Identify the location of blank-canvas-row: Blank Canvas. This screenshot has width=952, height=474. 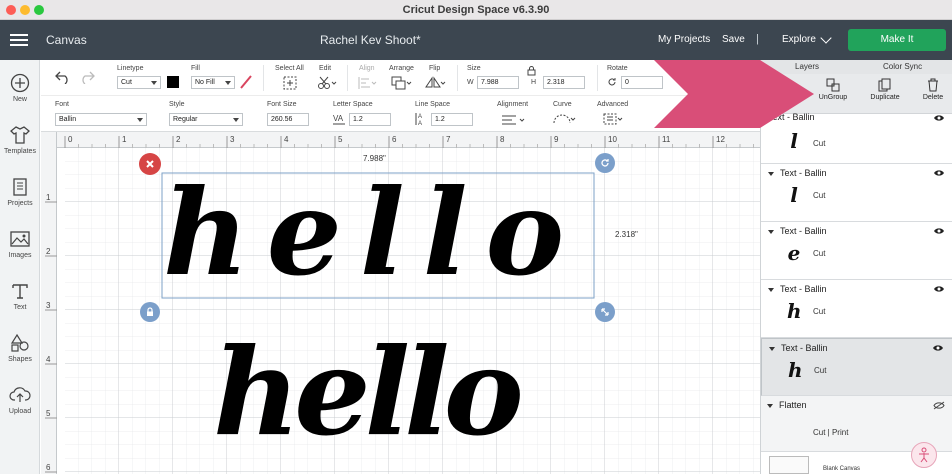
(856, 458).